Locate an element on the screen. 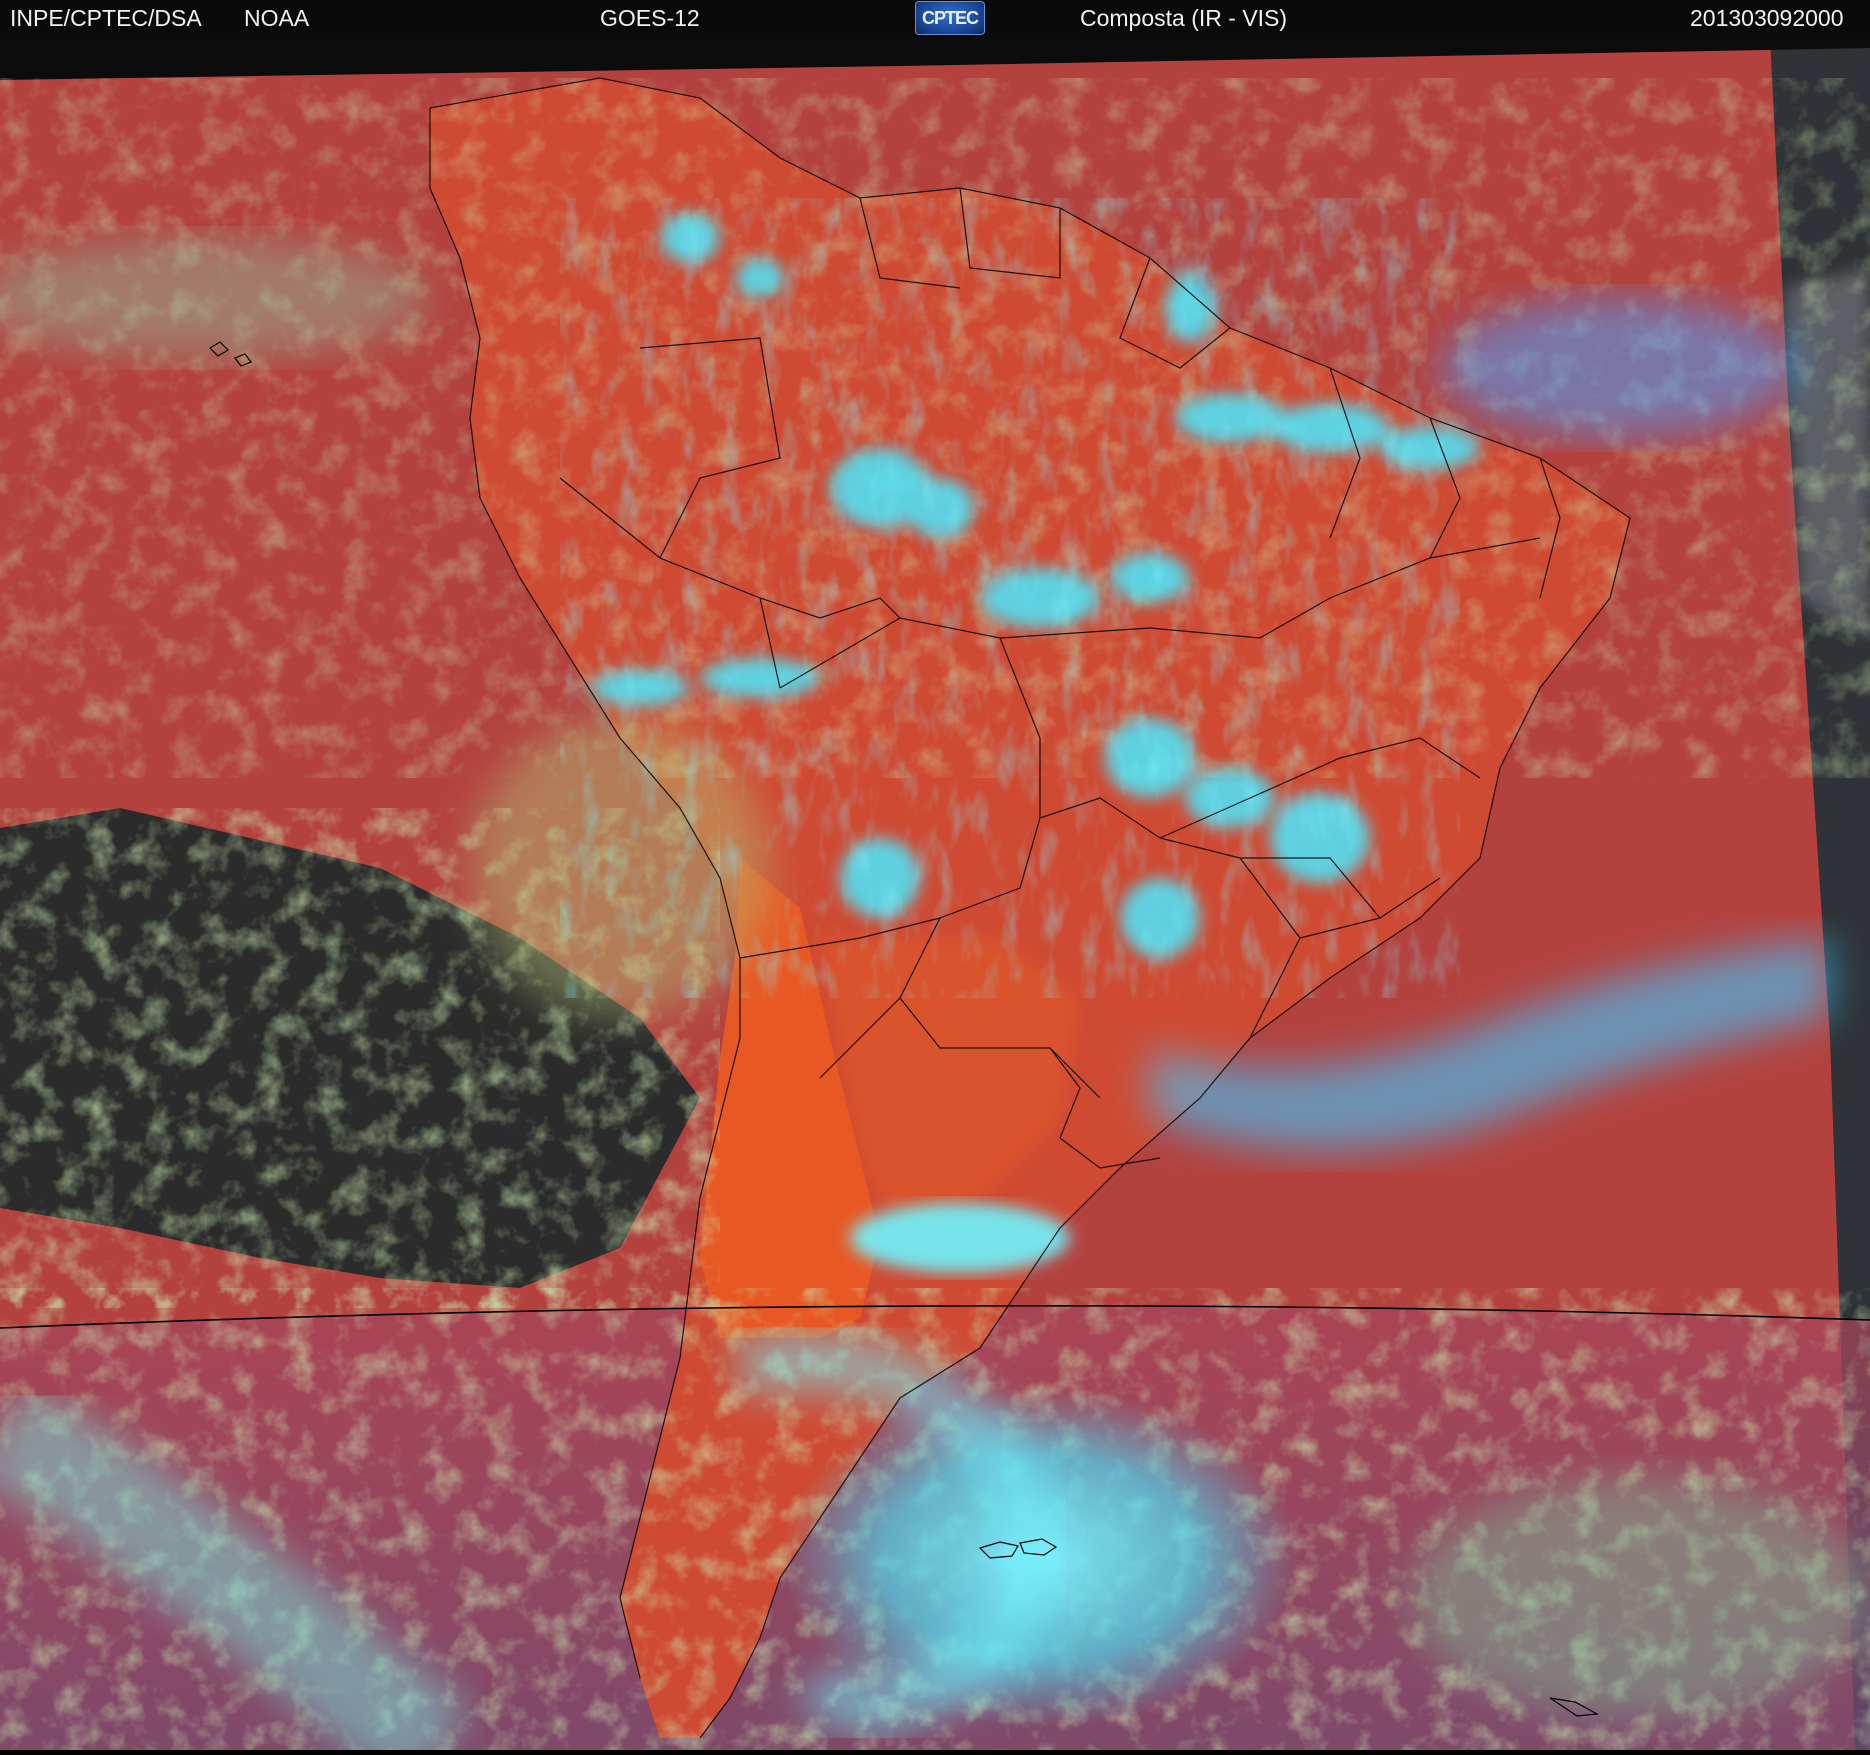 The height and width of the screenshot is (1755, 1870). partner-label: NOAA is located at coordinates (277, 18).